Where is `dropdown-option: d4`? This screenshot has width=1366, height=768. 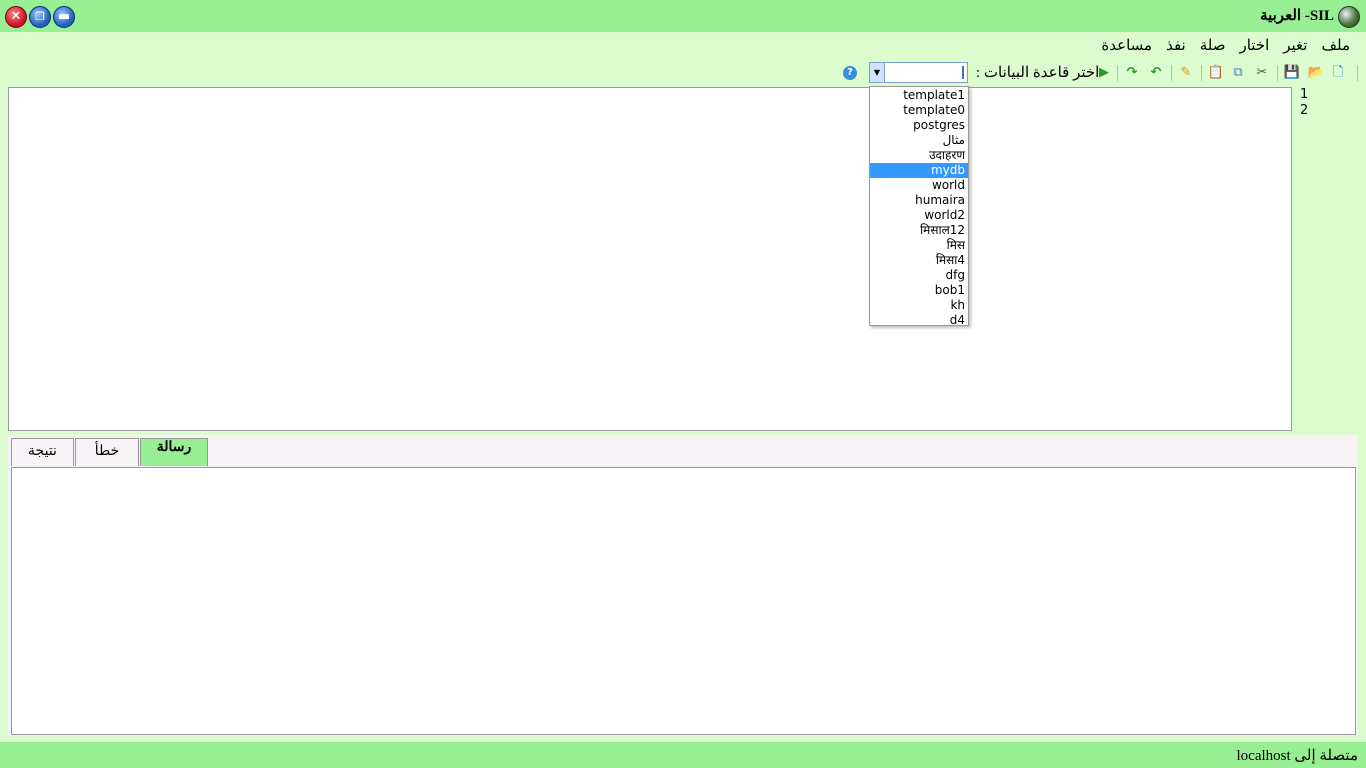
dropdown-option: d4 is located at coordinates (919, 320).